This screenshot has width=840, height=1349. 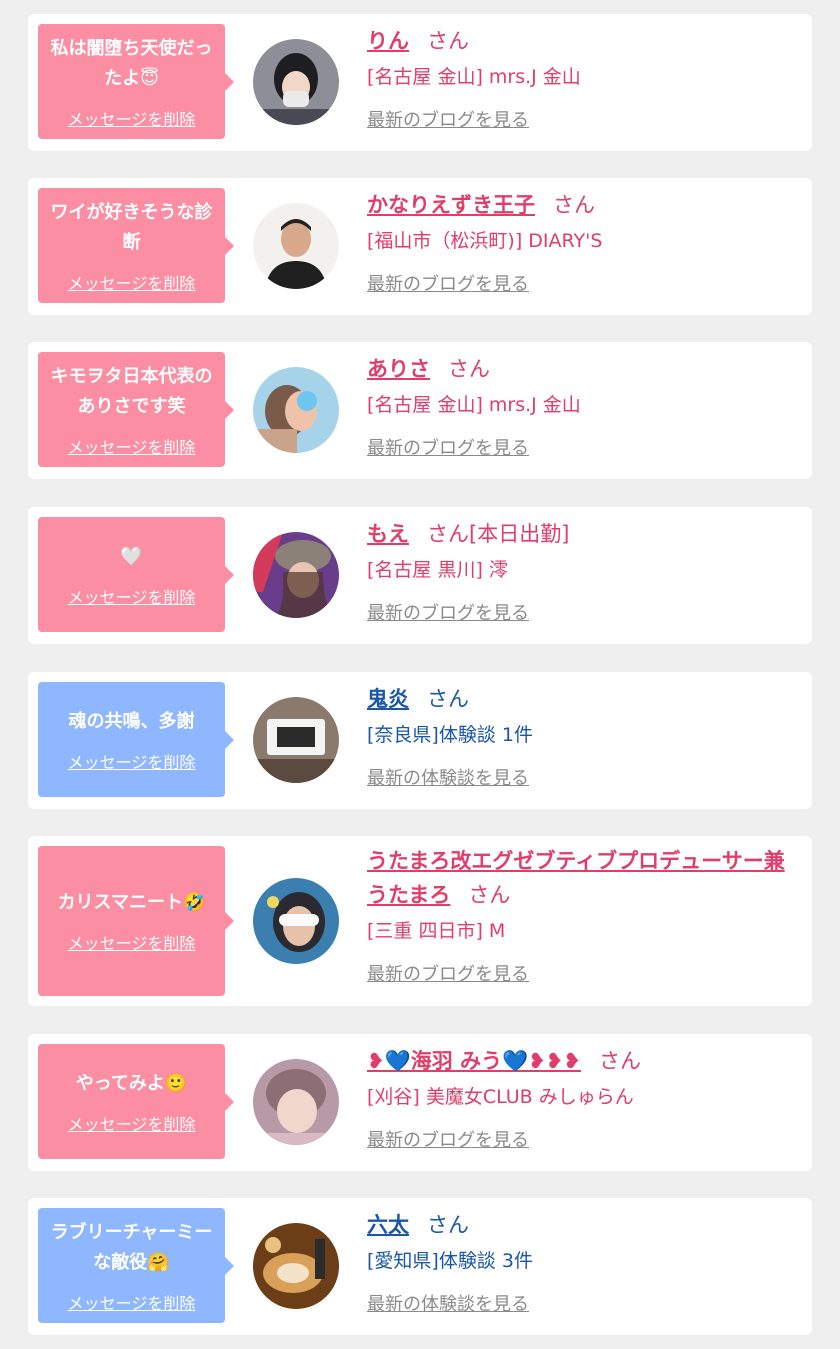 I want to click on name-line: 六太 さん, so click(x=582, y=1225).